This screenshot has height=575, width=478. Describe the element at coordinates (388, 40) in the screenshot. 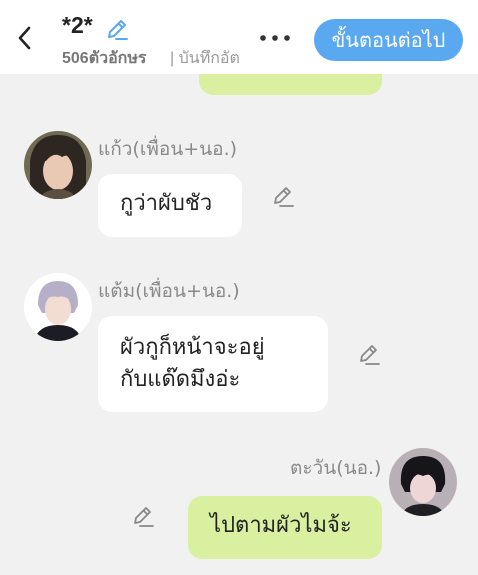

I see `next-step-button: ขั้นตอนต่อไป` at that location.